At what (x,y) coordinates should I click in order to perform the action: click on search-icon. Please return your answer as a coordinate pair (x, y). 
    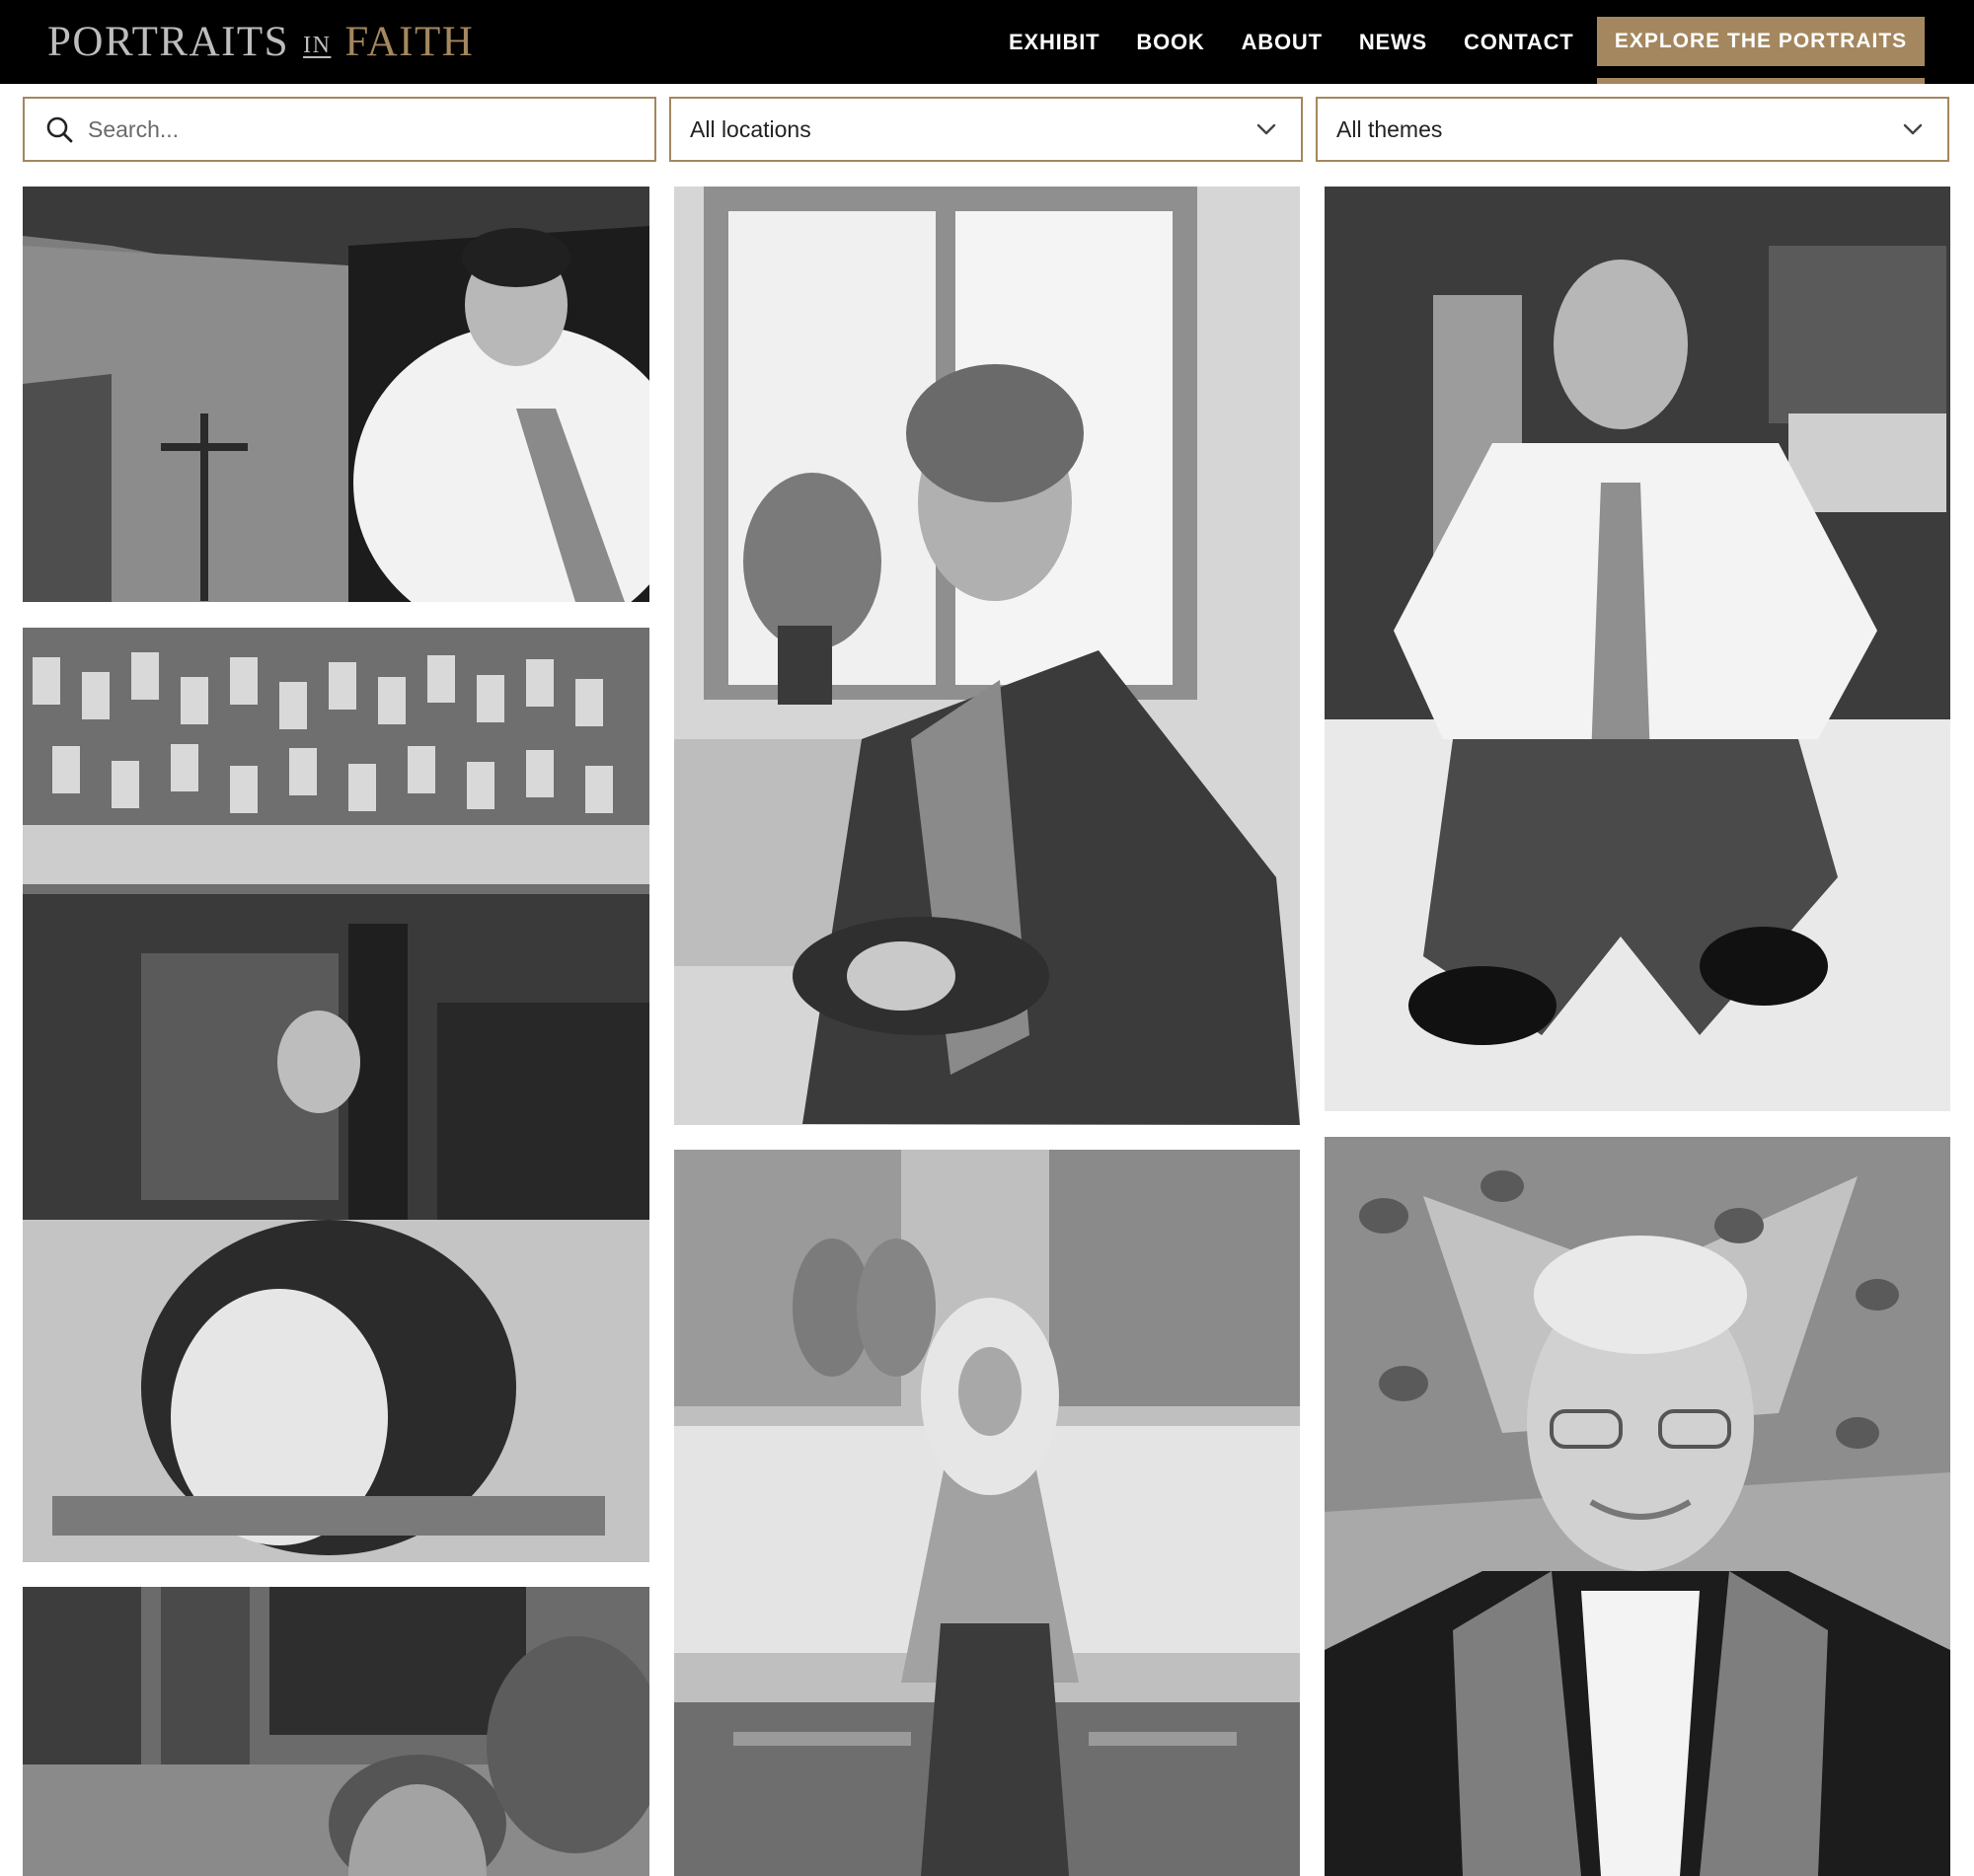
    Looking at the image, I should click on (59, 129).